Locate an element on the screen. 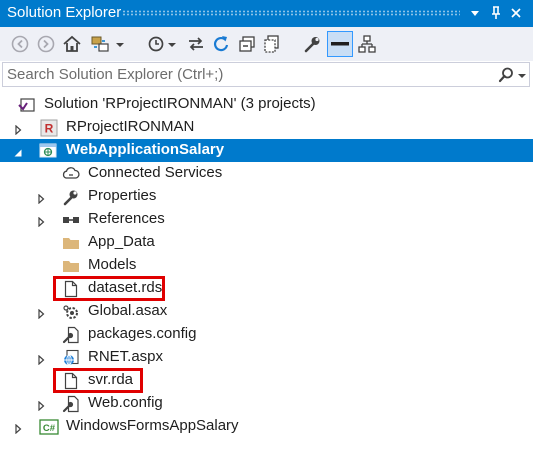  web-form-icon is located at coordinates (71, 358).